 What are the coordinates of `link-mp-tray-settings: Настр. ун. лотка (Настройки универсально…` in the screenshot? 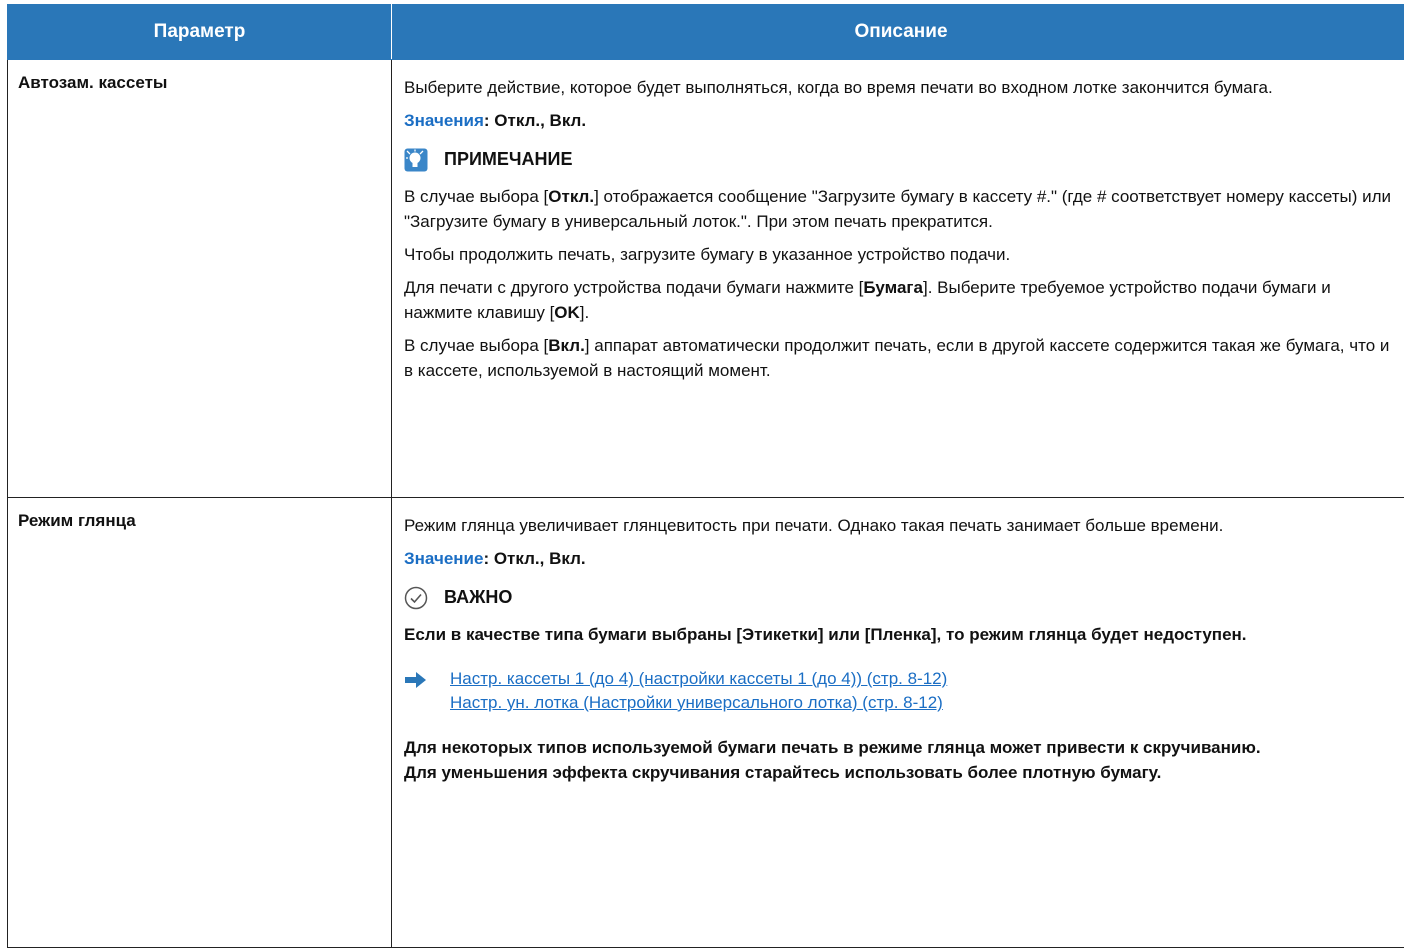 It's located at (698, 703).